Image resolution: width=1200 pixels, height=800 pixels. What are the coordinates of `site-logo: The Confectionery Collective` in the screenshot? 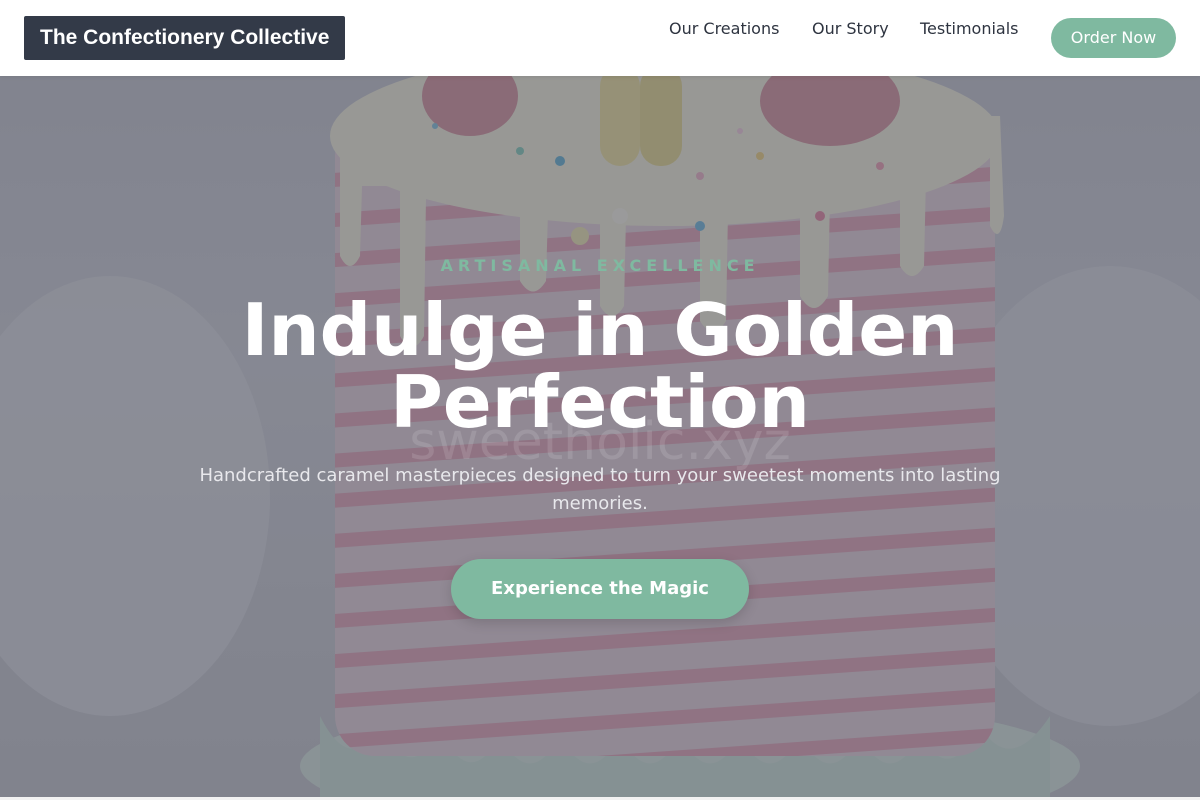 It's located at (185, 38).